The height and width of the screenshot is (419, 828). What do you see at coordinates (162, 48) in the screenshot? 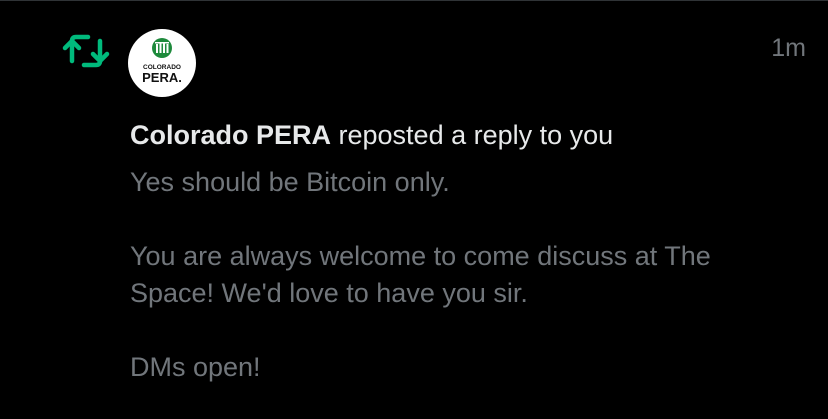
I see `colorado-pera-logo-icon` at bounding box center [162, 48].